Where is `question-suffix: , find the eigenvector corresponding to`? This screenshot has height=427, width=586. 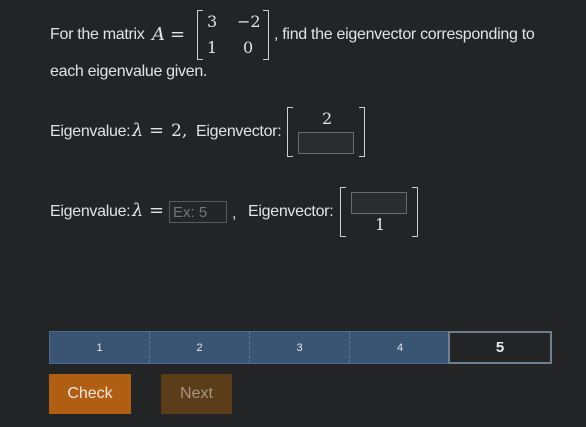 question-suffix: , find the eigenvector corresponding to is located at coordinates (404, 34).